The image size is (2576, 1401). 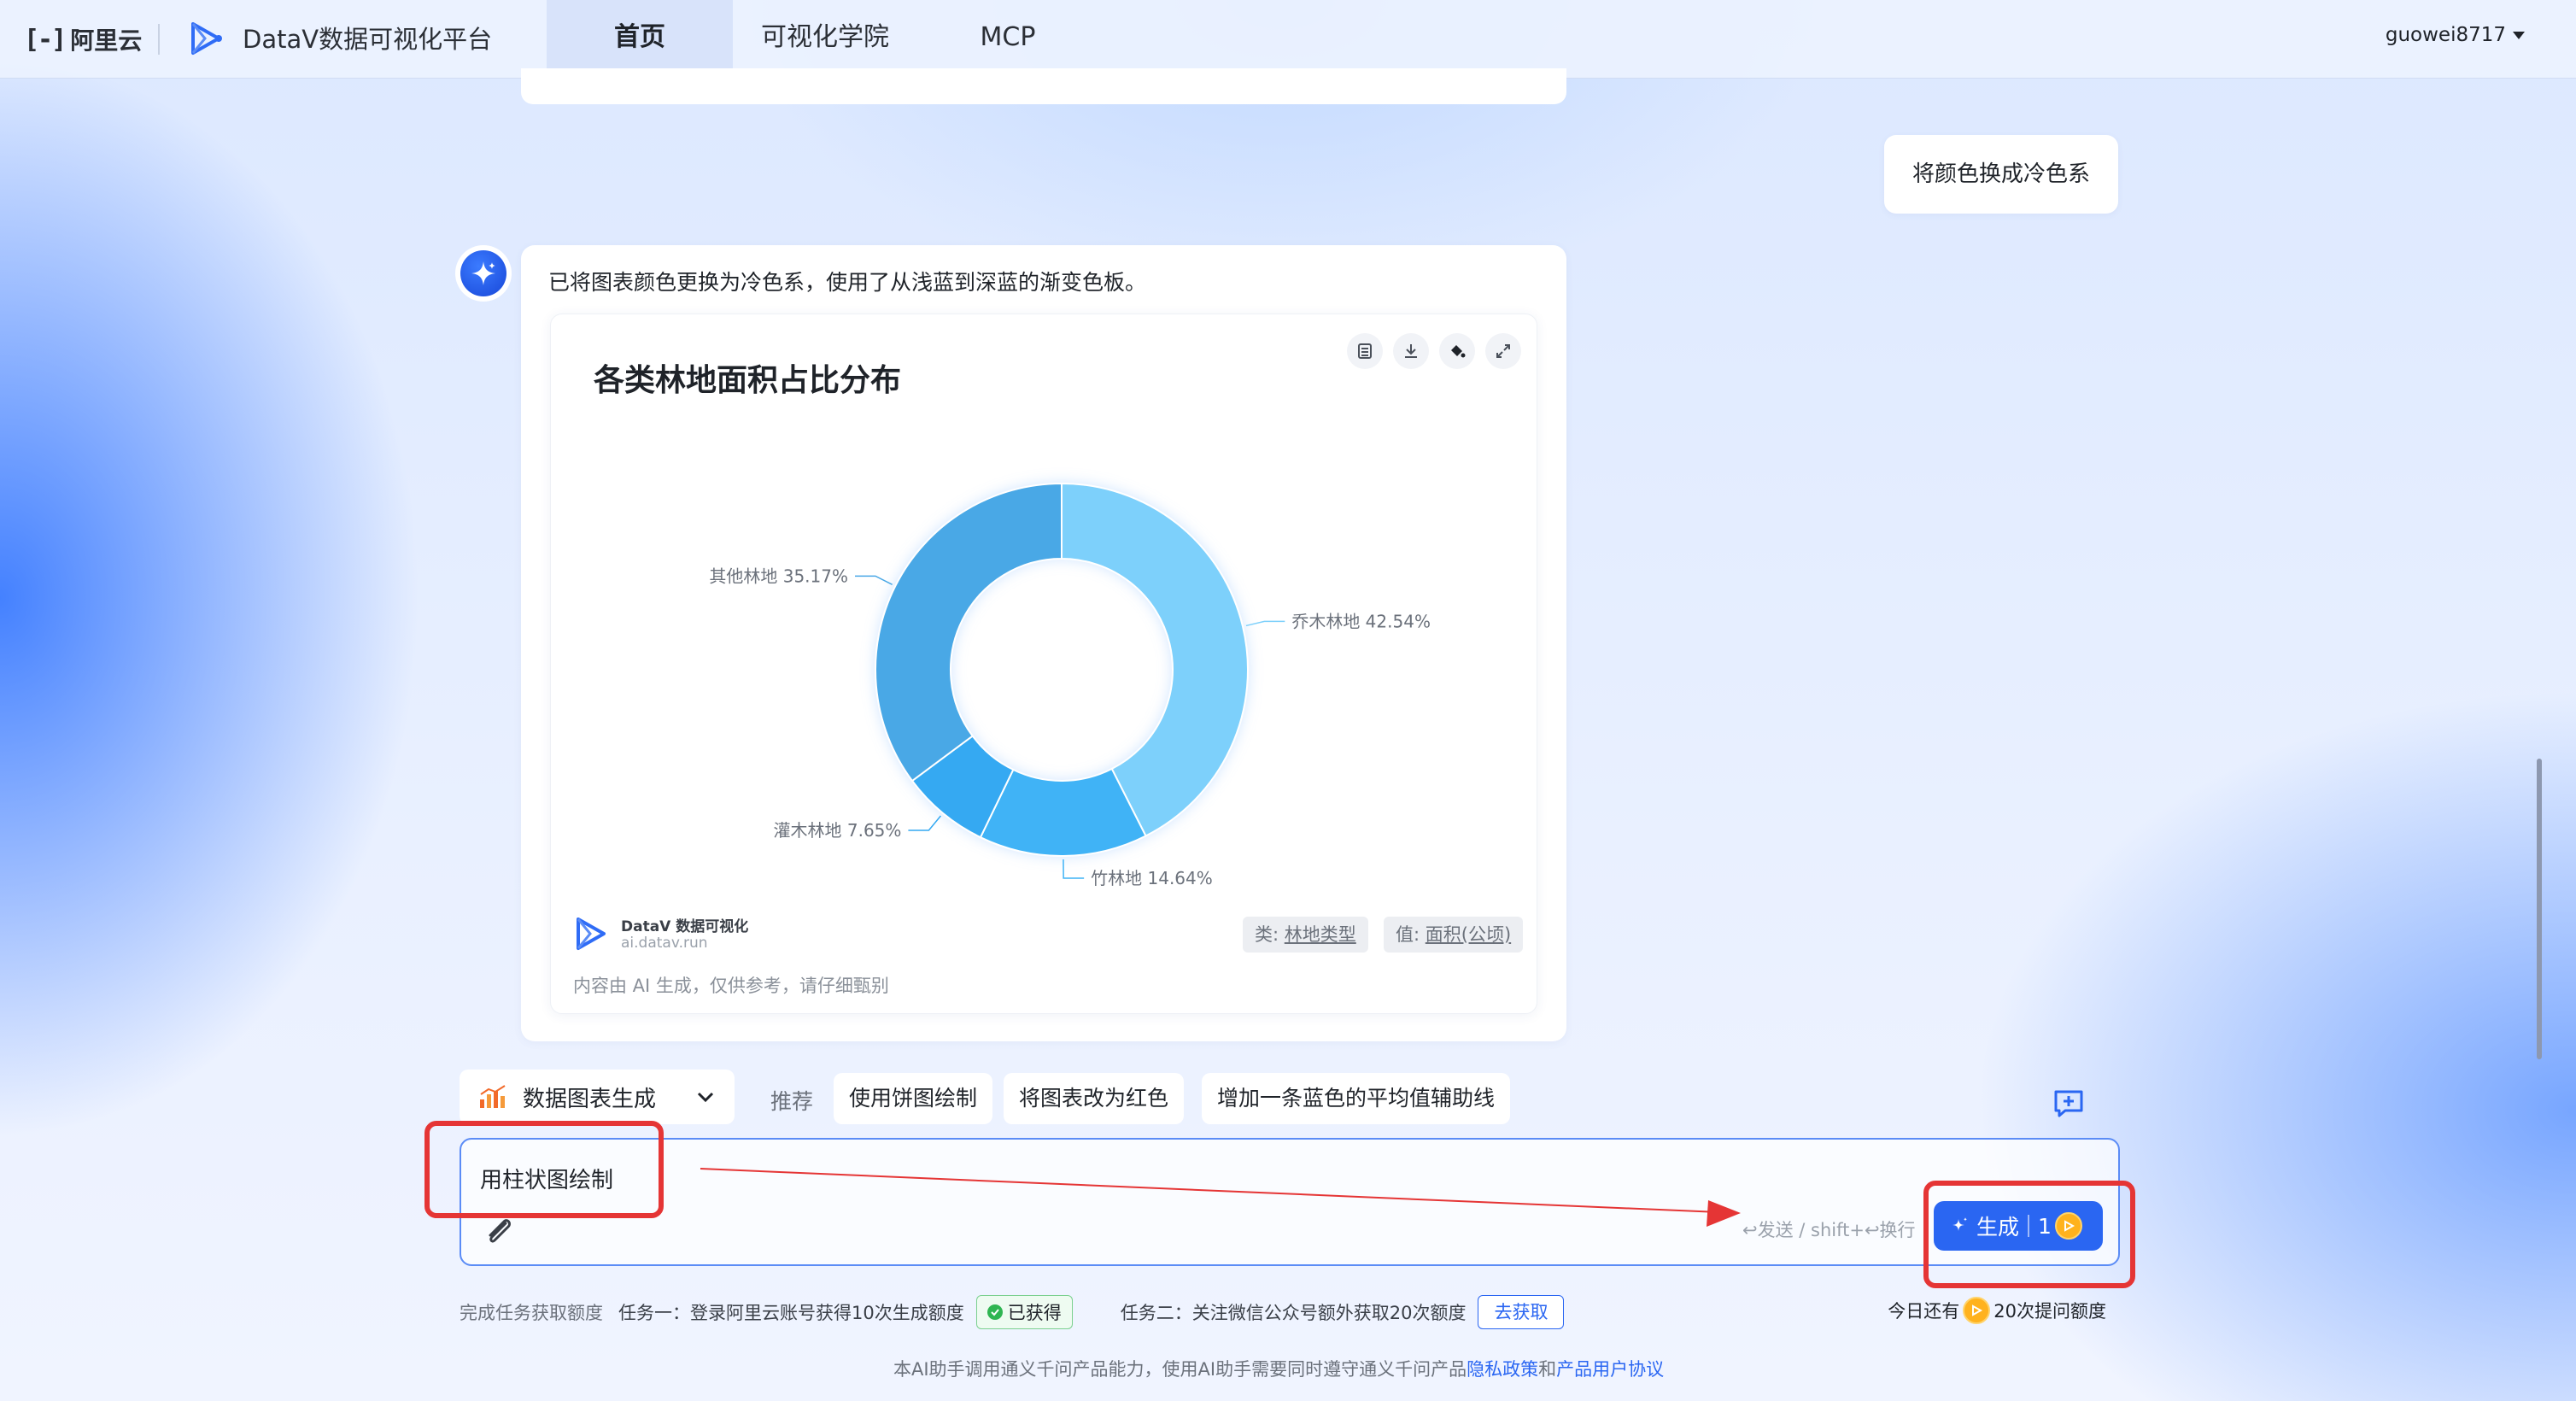 What do you see at coordinates (1924, 1311) in the screenshot?
I see `quota-prefix: 今日还有` at bounding box center [1924, 1311].